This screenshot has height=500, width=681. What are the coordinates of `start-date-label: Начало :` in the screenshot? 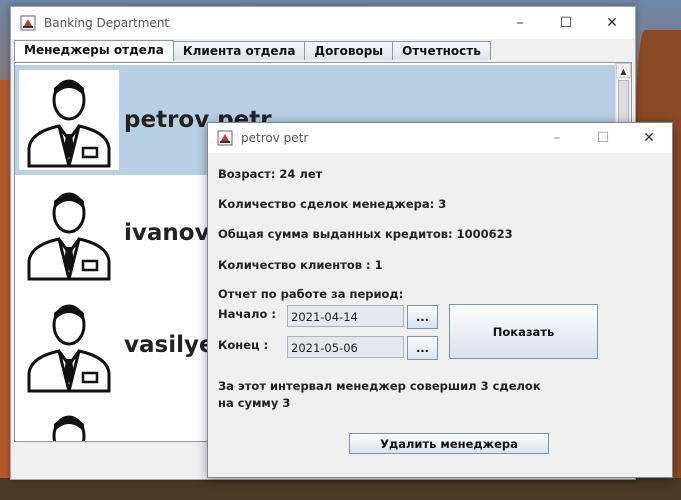 It's located at (247, 314).